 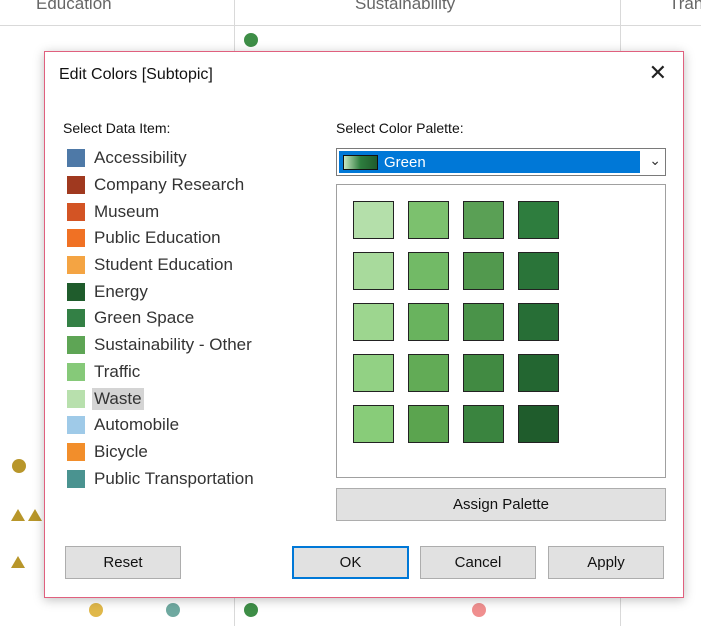 What do you see at coordinates (685, 6) in the screenshot?
I see `column-header-transportation: Tran` at bounding box center [685, 6].